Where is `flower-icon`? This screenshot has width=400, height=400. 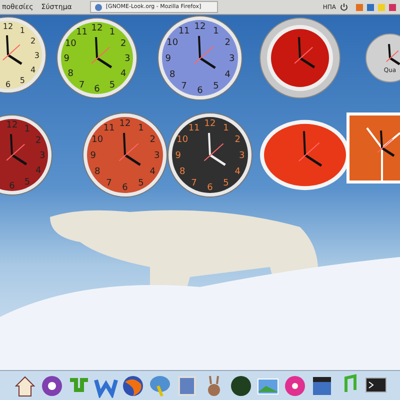
flower-icon is located at coordinates (294, 386).